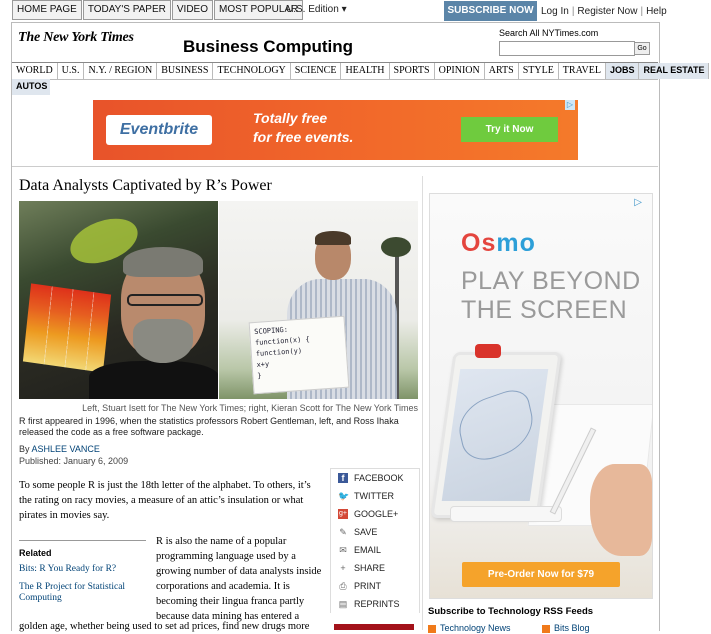 This screenshot has width=711, height=634. I want to click on reprints-icon: ▤, so click(343, 604).